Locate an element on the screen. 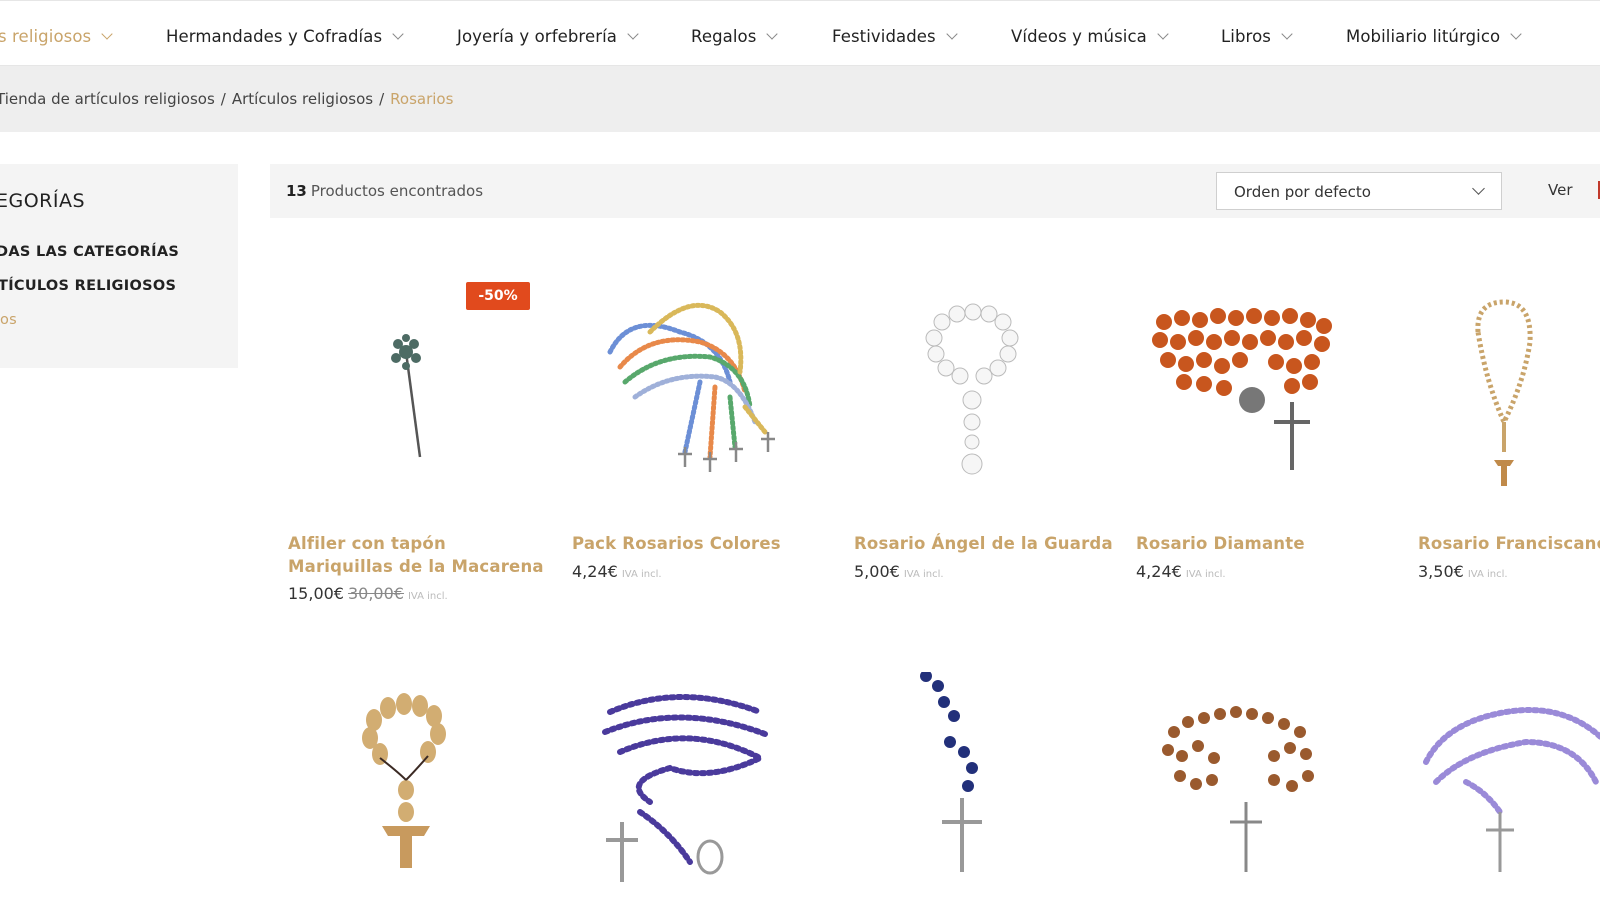  product-card: Rosario Franciscano 3,50€ IVA incl. is located at coordinates (1503, 432).